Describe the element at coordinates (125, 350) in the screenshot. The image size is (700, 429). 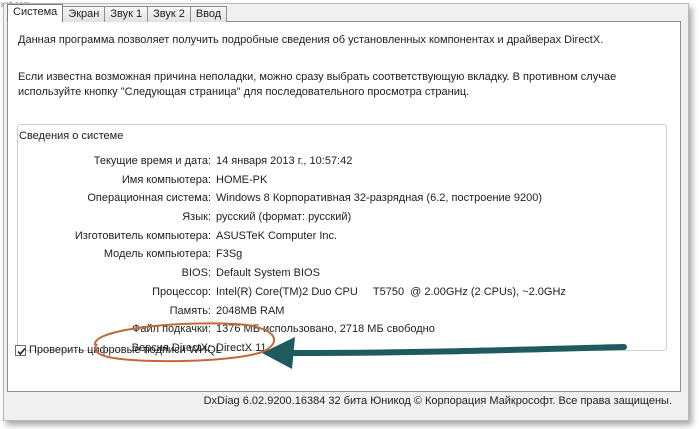
I see `whql-checkbox-label: Проверить цифровые подписи WHQL` at that location.